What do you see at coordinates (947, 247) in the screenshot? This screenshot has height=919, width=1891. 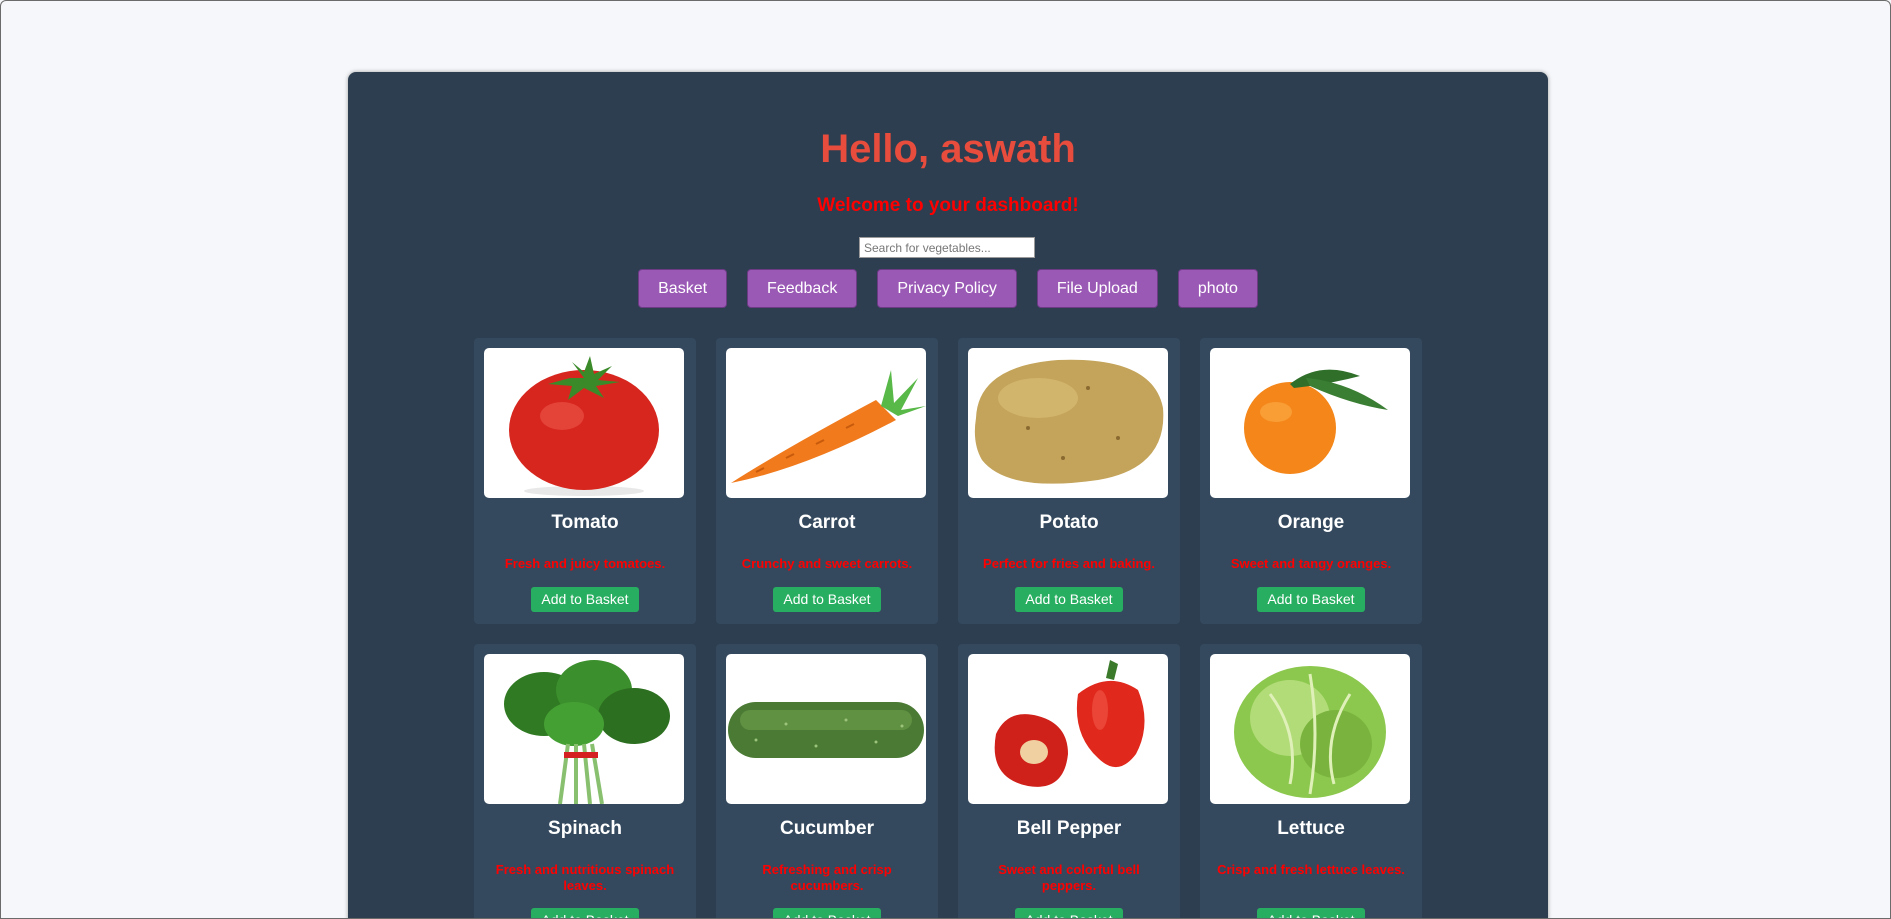 I see `search-input` at bounding box center [947, 247].